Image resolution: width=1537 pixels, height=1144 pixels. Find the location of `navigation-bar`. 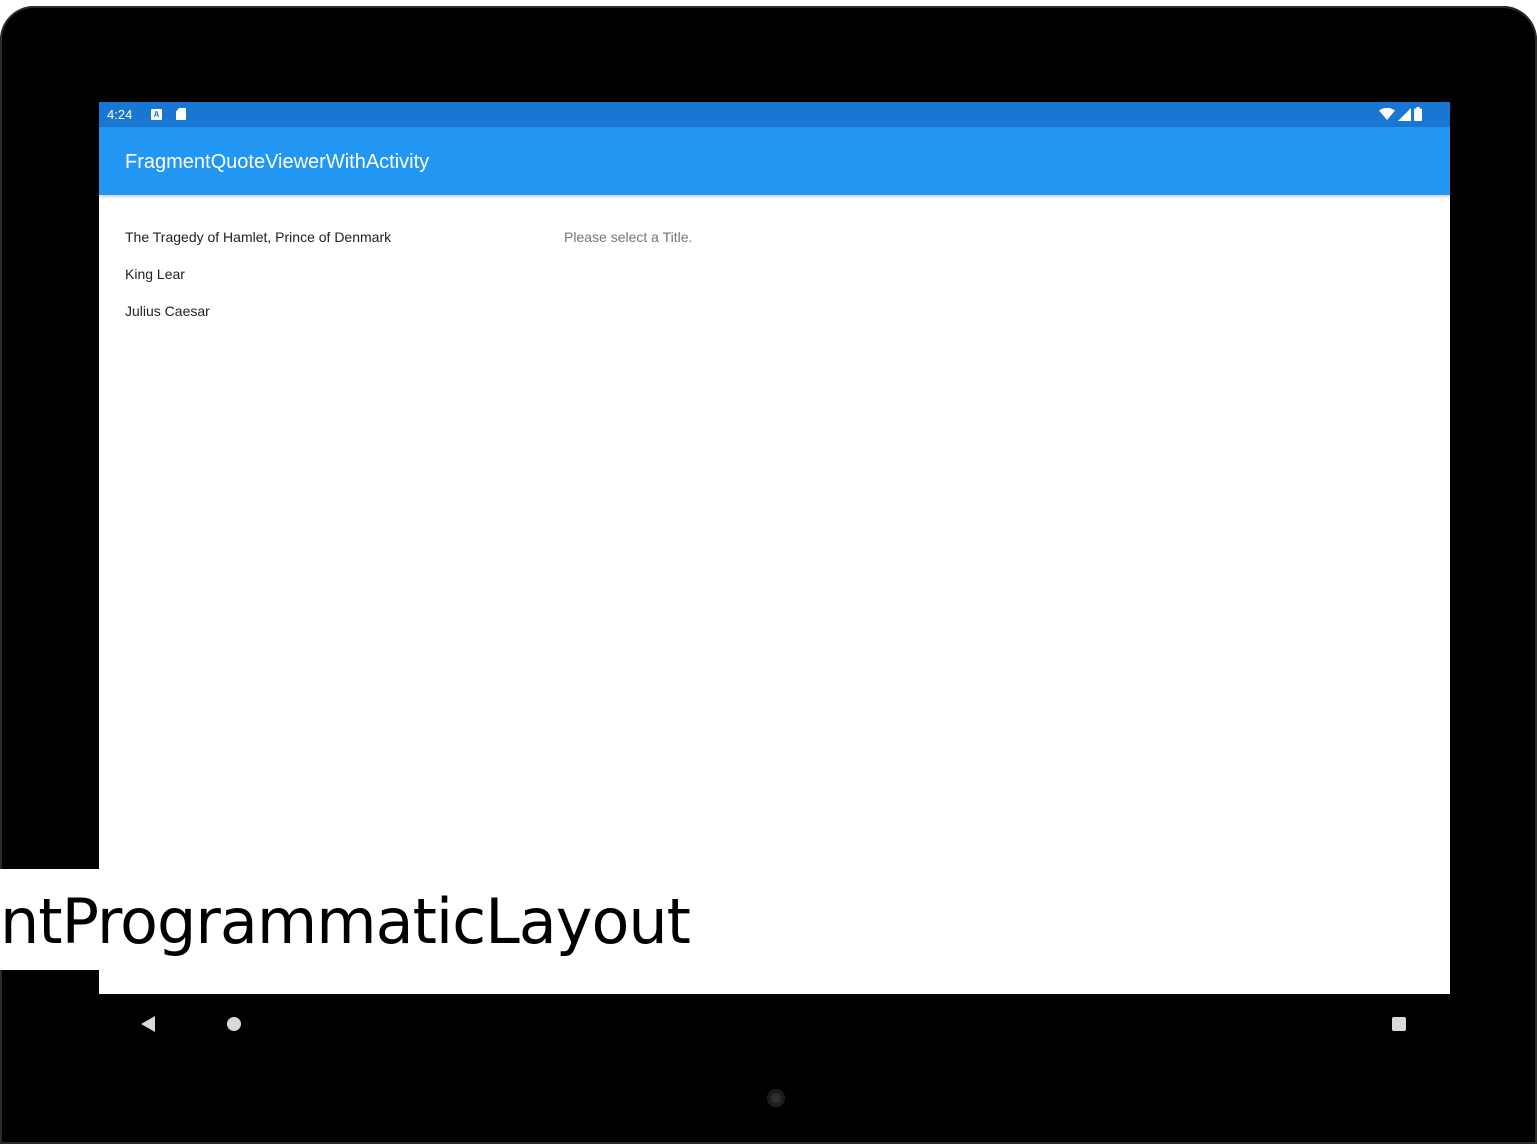

navigation-bar is located at coordinates (774, 1023).